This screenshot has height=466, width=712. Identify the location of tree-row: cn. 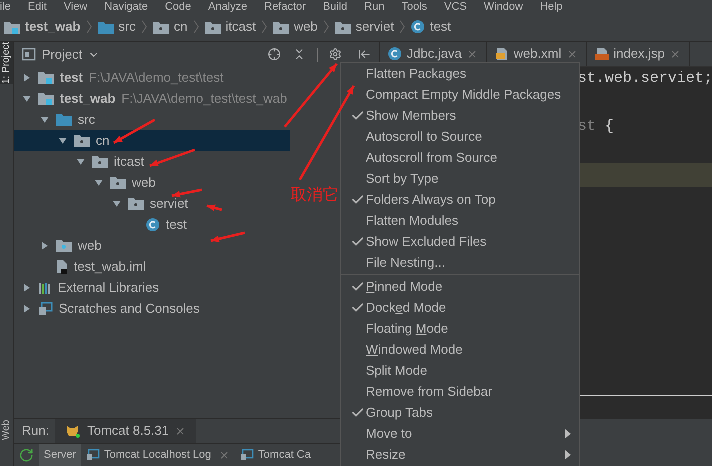
(152, 140).